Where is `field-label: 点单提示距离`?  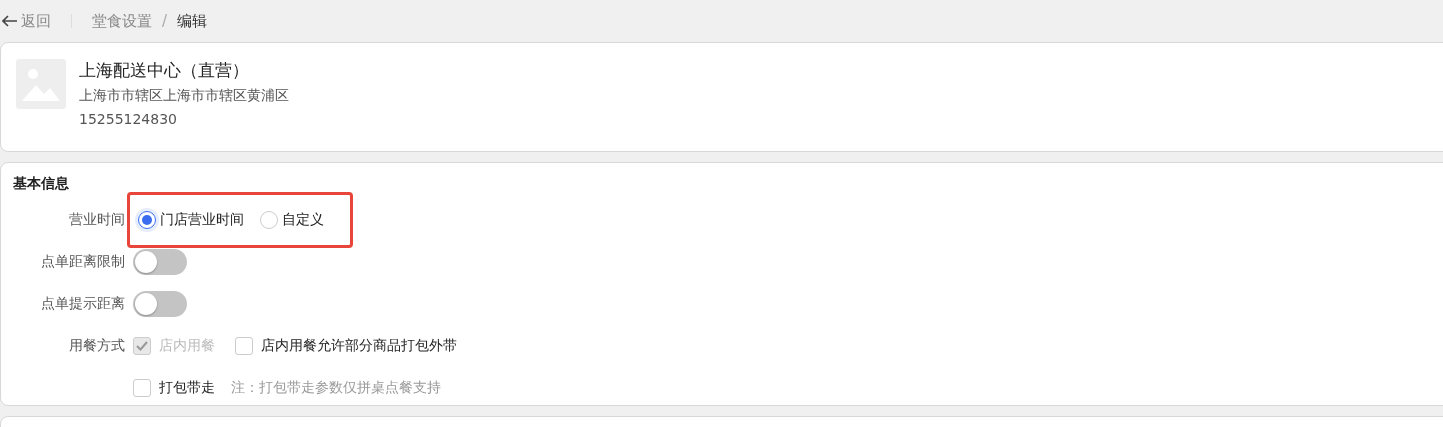
field-label: 点单提示距离 is located at coordinates (82, 304).